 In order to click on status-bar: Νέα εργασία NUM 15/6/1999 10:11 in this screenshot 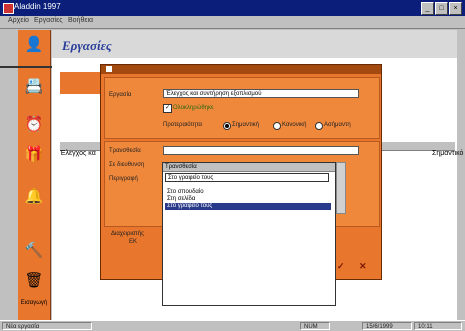, I will do `click(232, 325)`.